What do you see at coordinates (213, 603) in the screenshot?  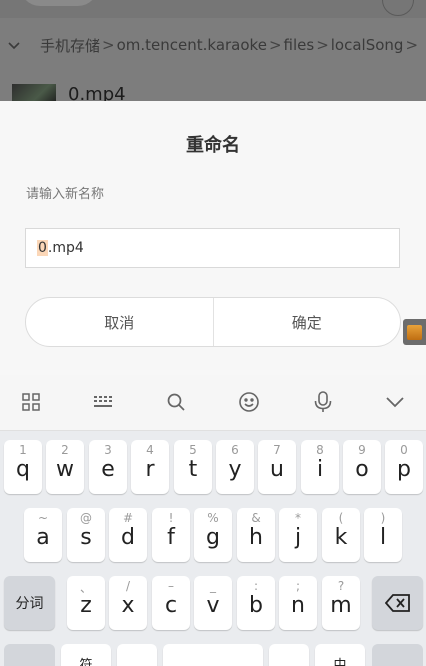 I see `key-v: _ v` at bounding box center [213, 603].